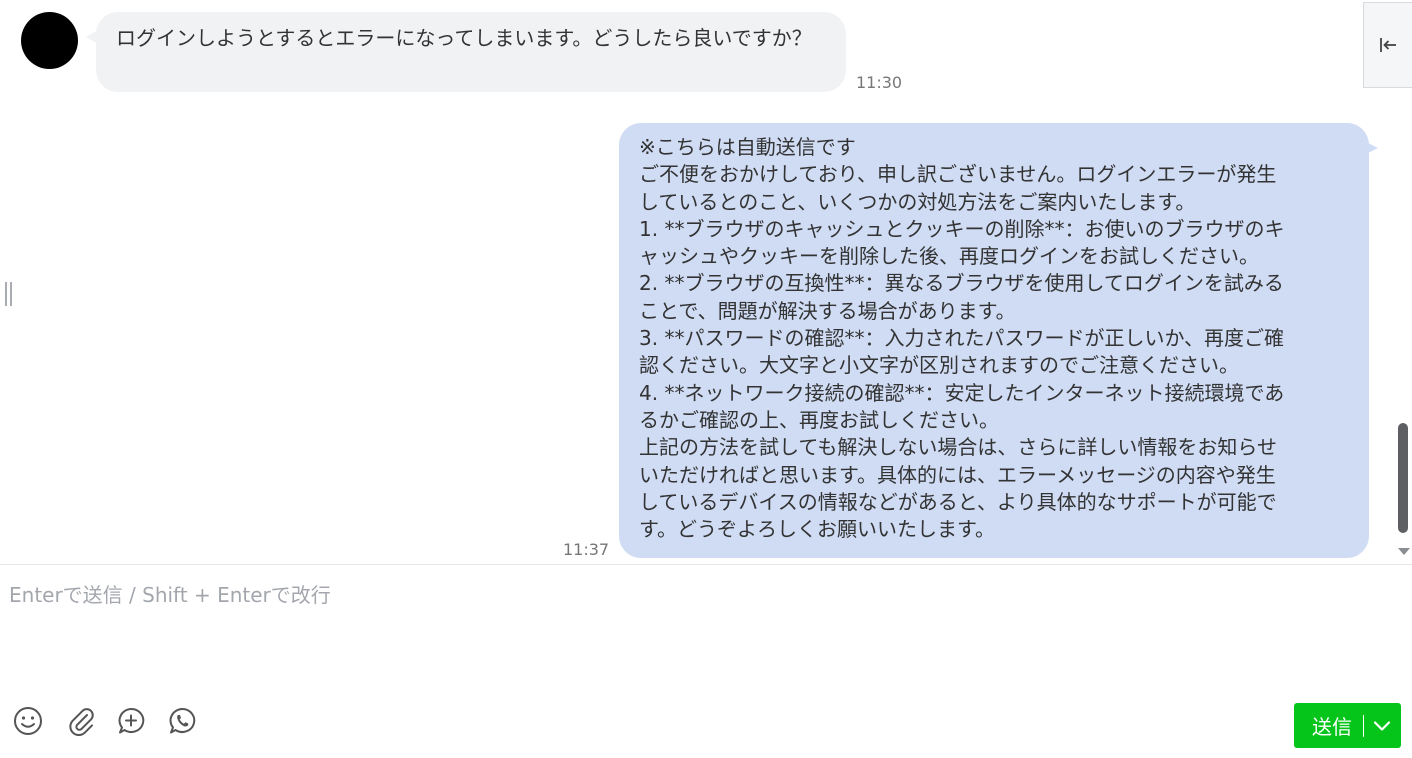 The width and height of the screenshot is (1412, 758). I want to click on message-input, so click(690, 620).